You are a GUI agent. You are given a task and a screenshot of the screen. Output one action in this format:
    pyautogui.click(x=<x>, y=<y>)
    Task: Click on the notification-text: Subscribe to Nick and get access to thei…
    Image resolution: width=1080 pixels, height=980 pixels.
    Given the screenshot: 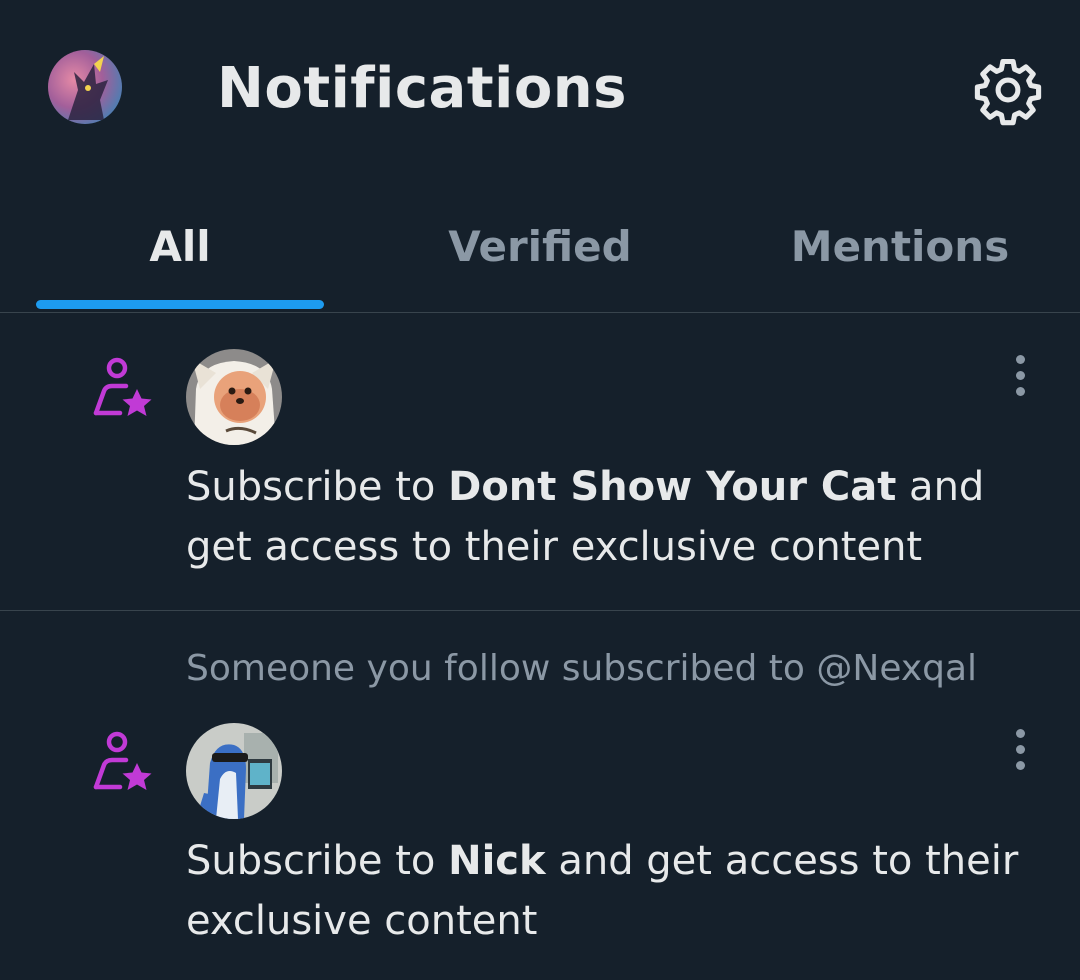 What is the action you would take?
    pyautogui.click(x=621, y=891)
    